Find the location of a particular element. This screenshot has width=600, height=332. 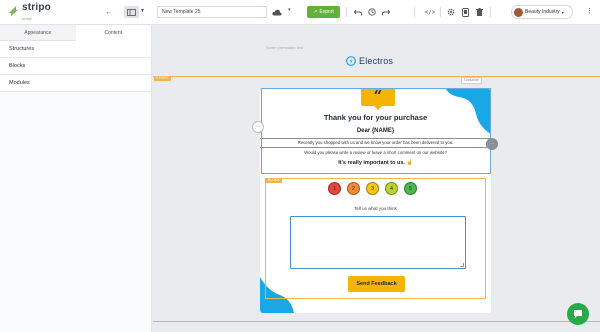

layout-icon is located at coordinates (131, 12).